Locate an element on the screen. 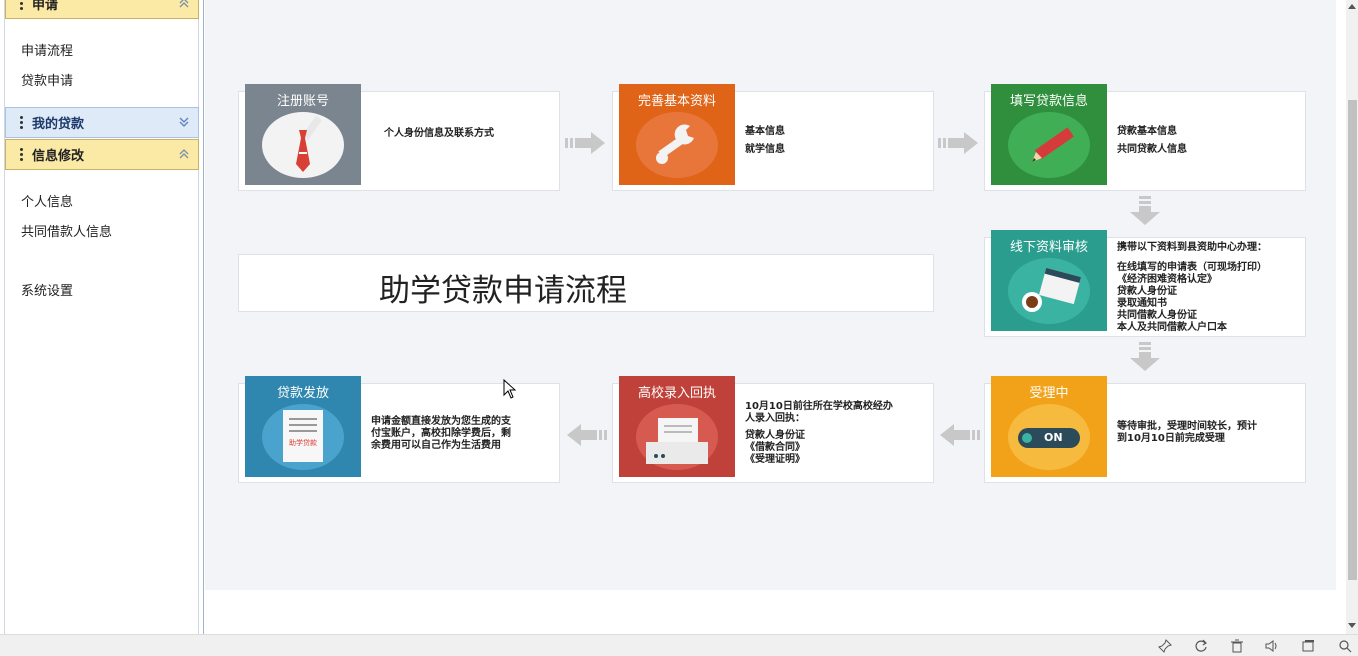  step-text: 共同借款人身份证 is located at coordinates (1157, 315).